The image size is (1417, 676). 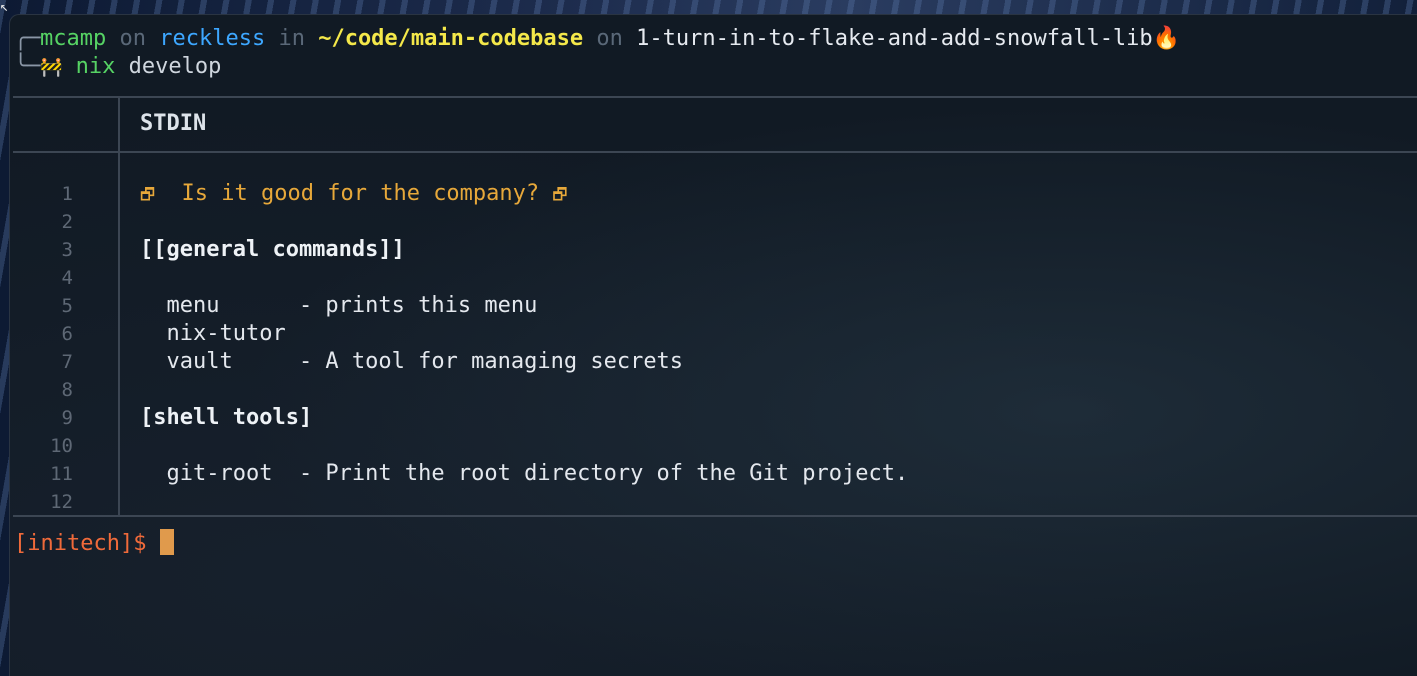 What do you see at coordinates (291, 38) in the screenshot?
I see `prompt-in-word: in` at bounding box center [291, 38].